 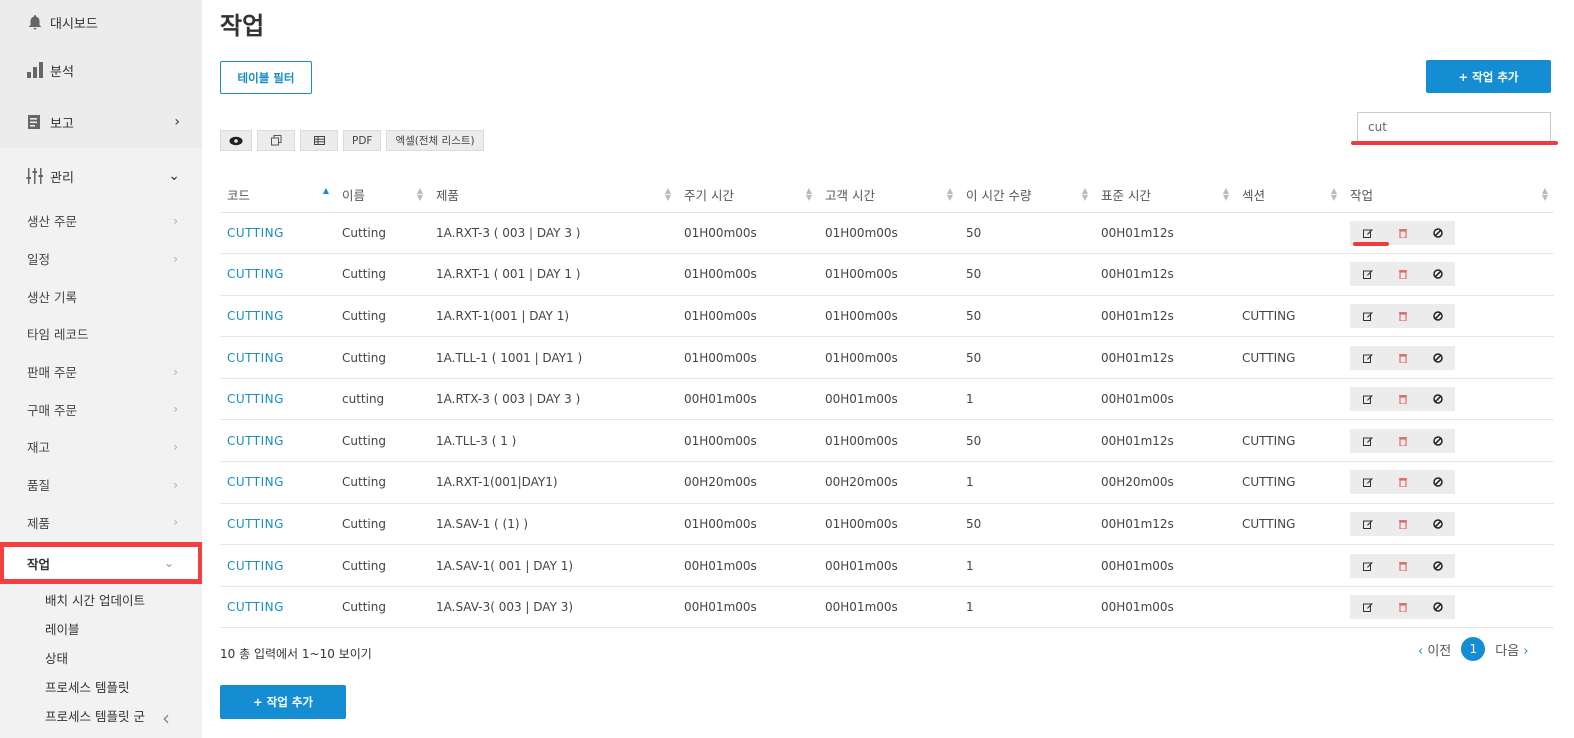 What do you see at coordinates (74, 24) in the screenshot?
I see `sidebar-item-label: 대시보드` at bounding box center [74, 24].